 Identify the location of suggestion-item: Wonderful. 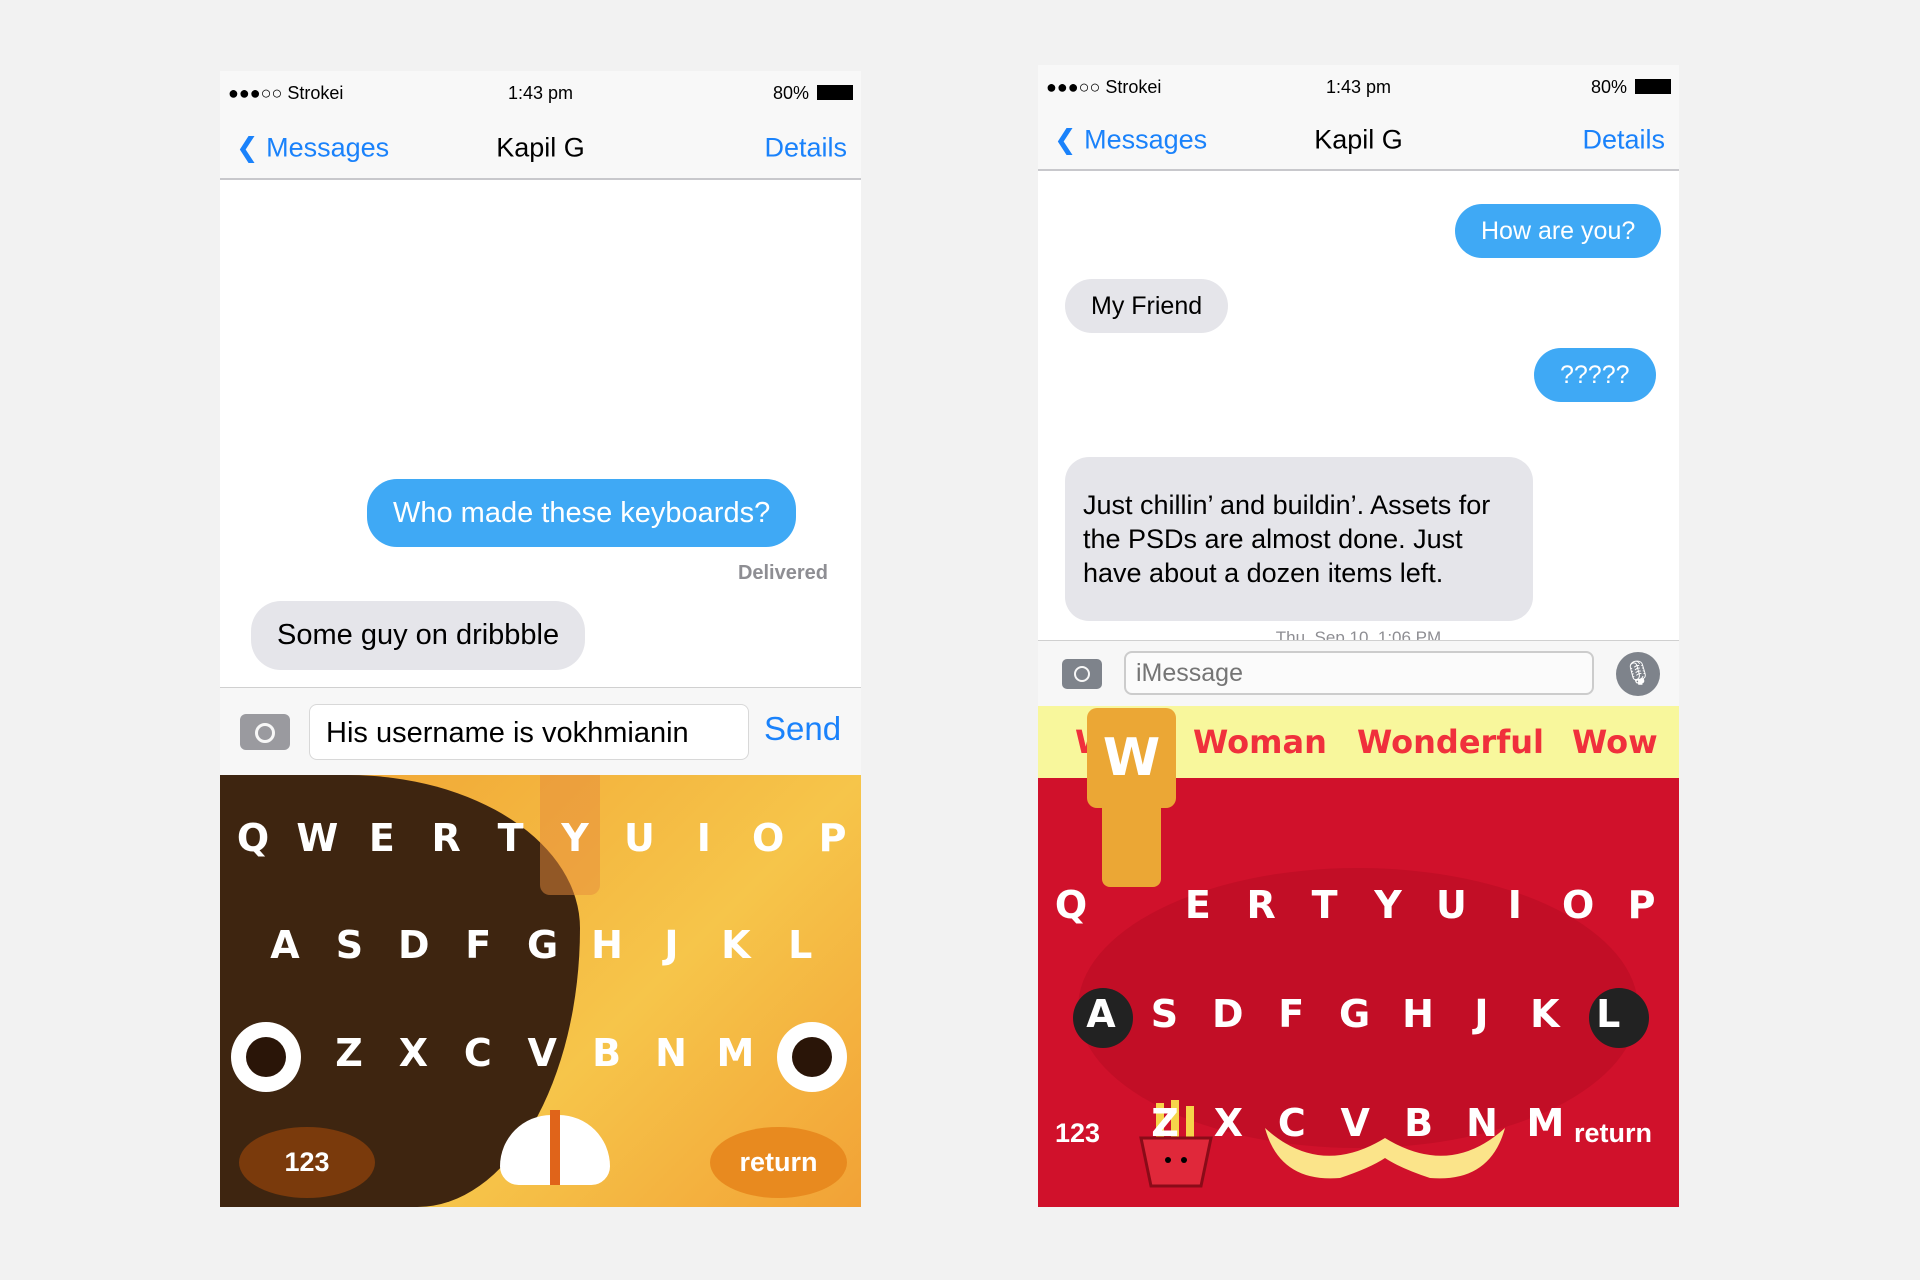
(1450, 742).